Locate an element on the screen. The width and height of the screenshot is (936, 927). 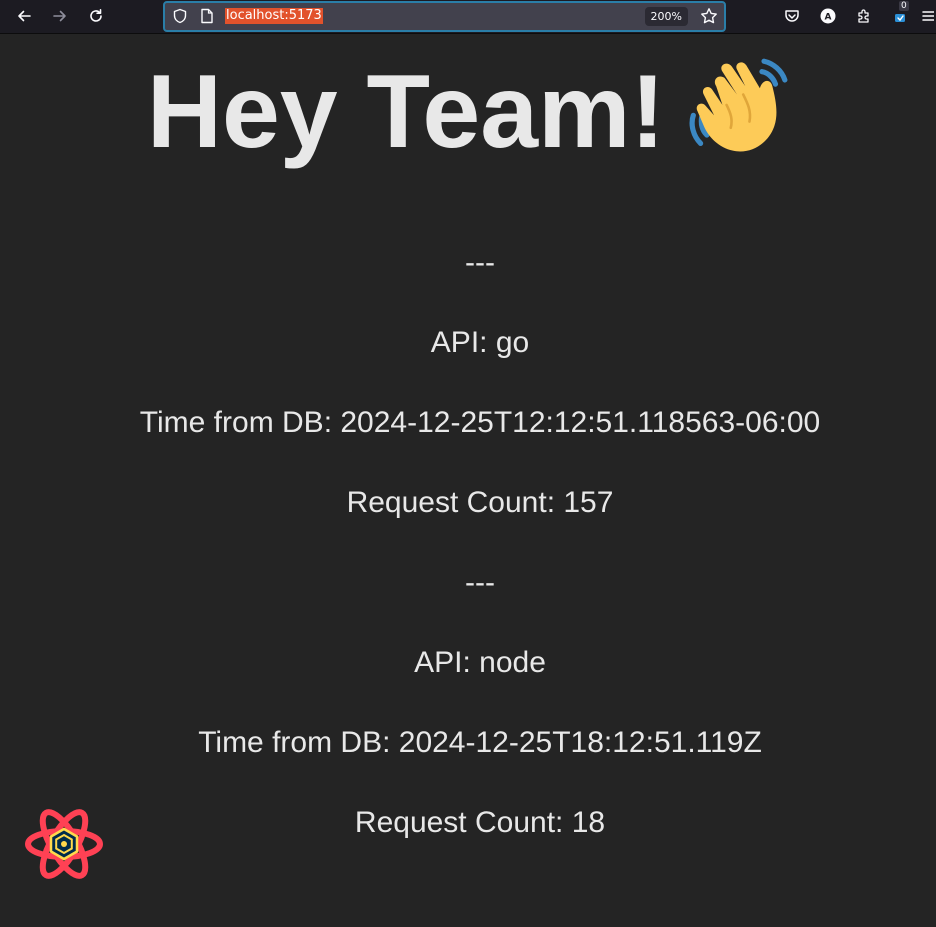
arrow-right-icon is located at coordinates (59, 16).